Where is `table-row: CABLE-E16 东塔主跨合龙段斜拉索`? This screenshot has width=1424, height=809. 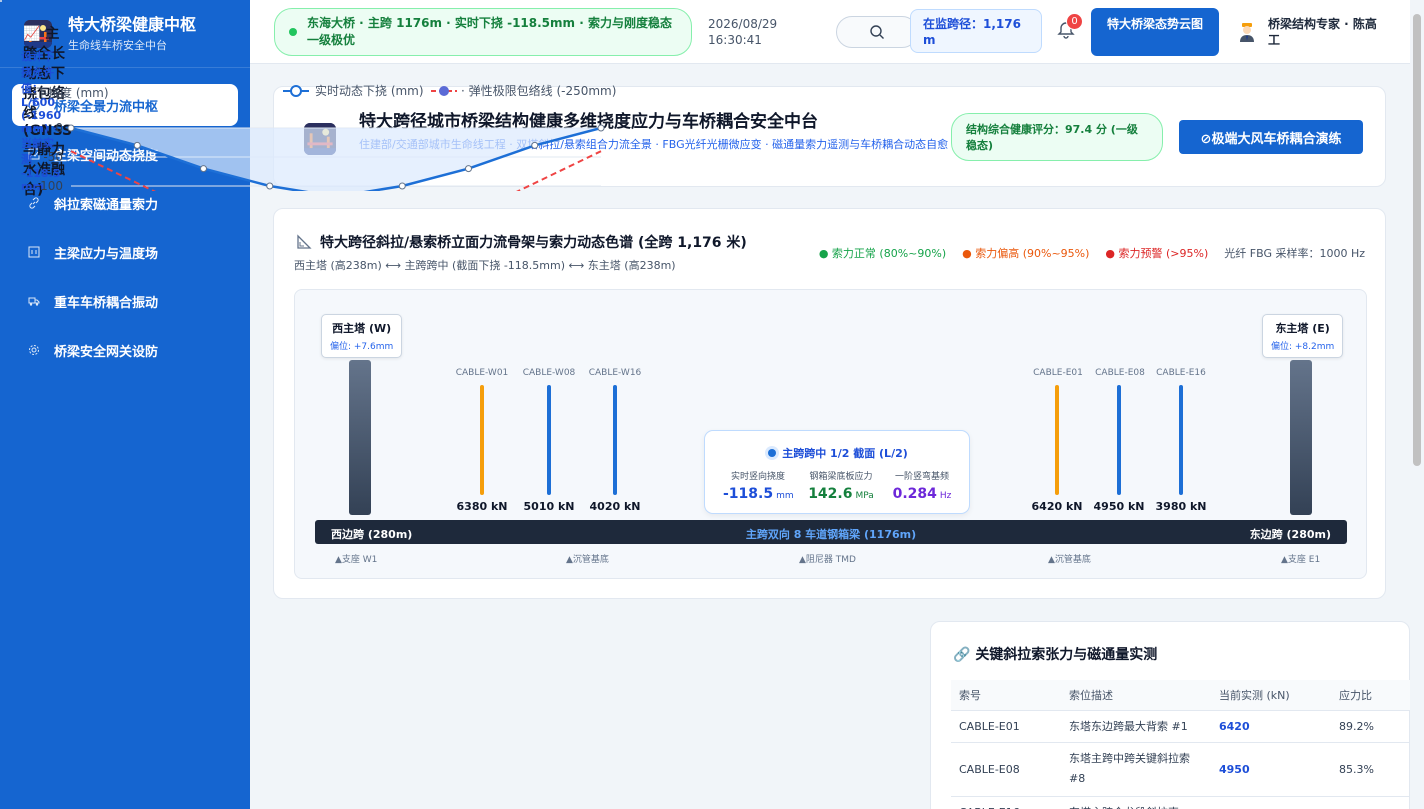 table-row: CABLE-E16 东塔主跨合龙段斜拉索 is located at coordinates (1181, 802).